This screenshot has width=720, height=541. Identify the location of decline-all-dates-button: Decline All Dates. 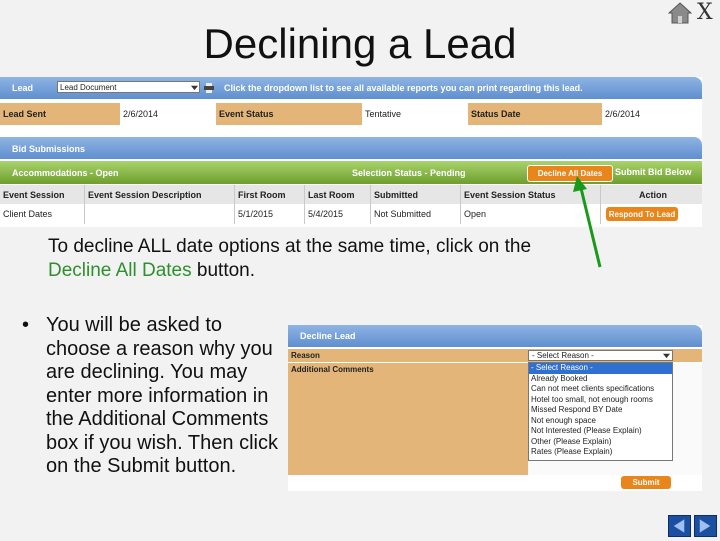
(570, 173).